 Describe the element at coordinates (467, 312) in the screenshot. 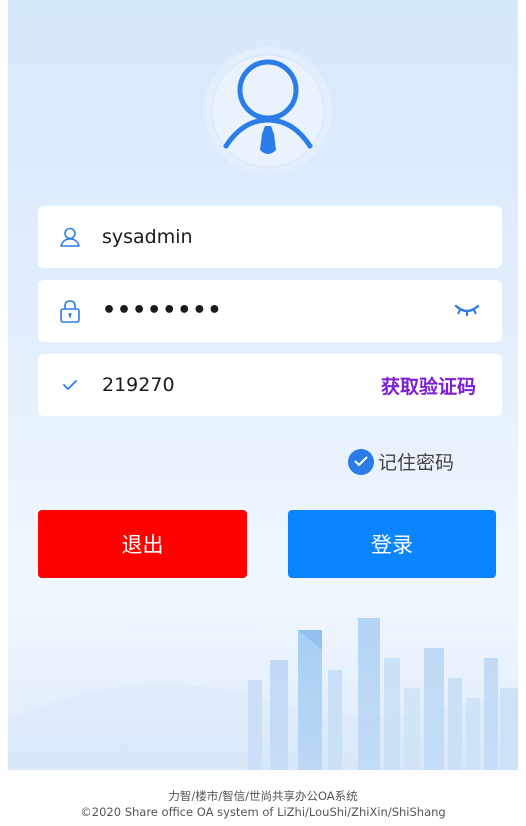

I see `eye-closed-icon` at that location.